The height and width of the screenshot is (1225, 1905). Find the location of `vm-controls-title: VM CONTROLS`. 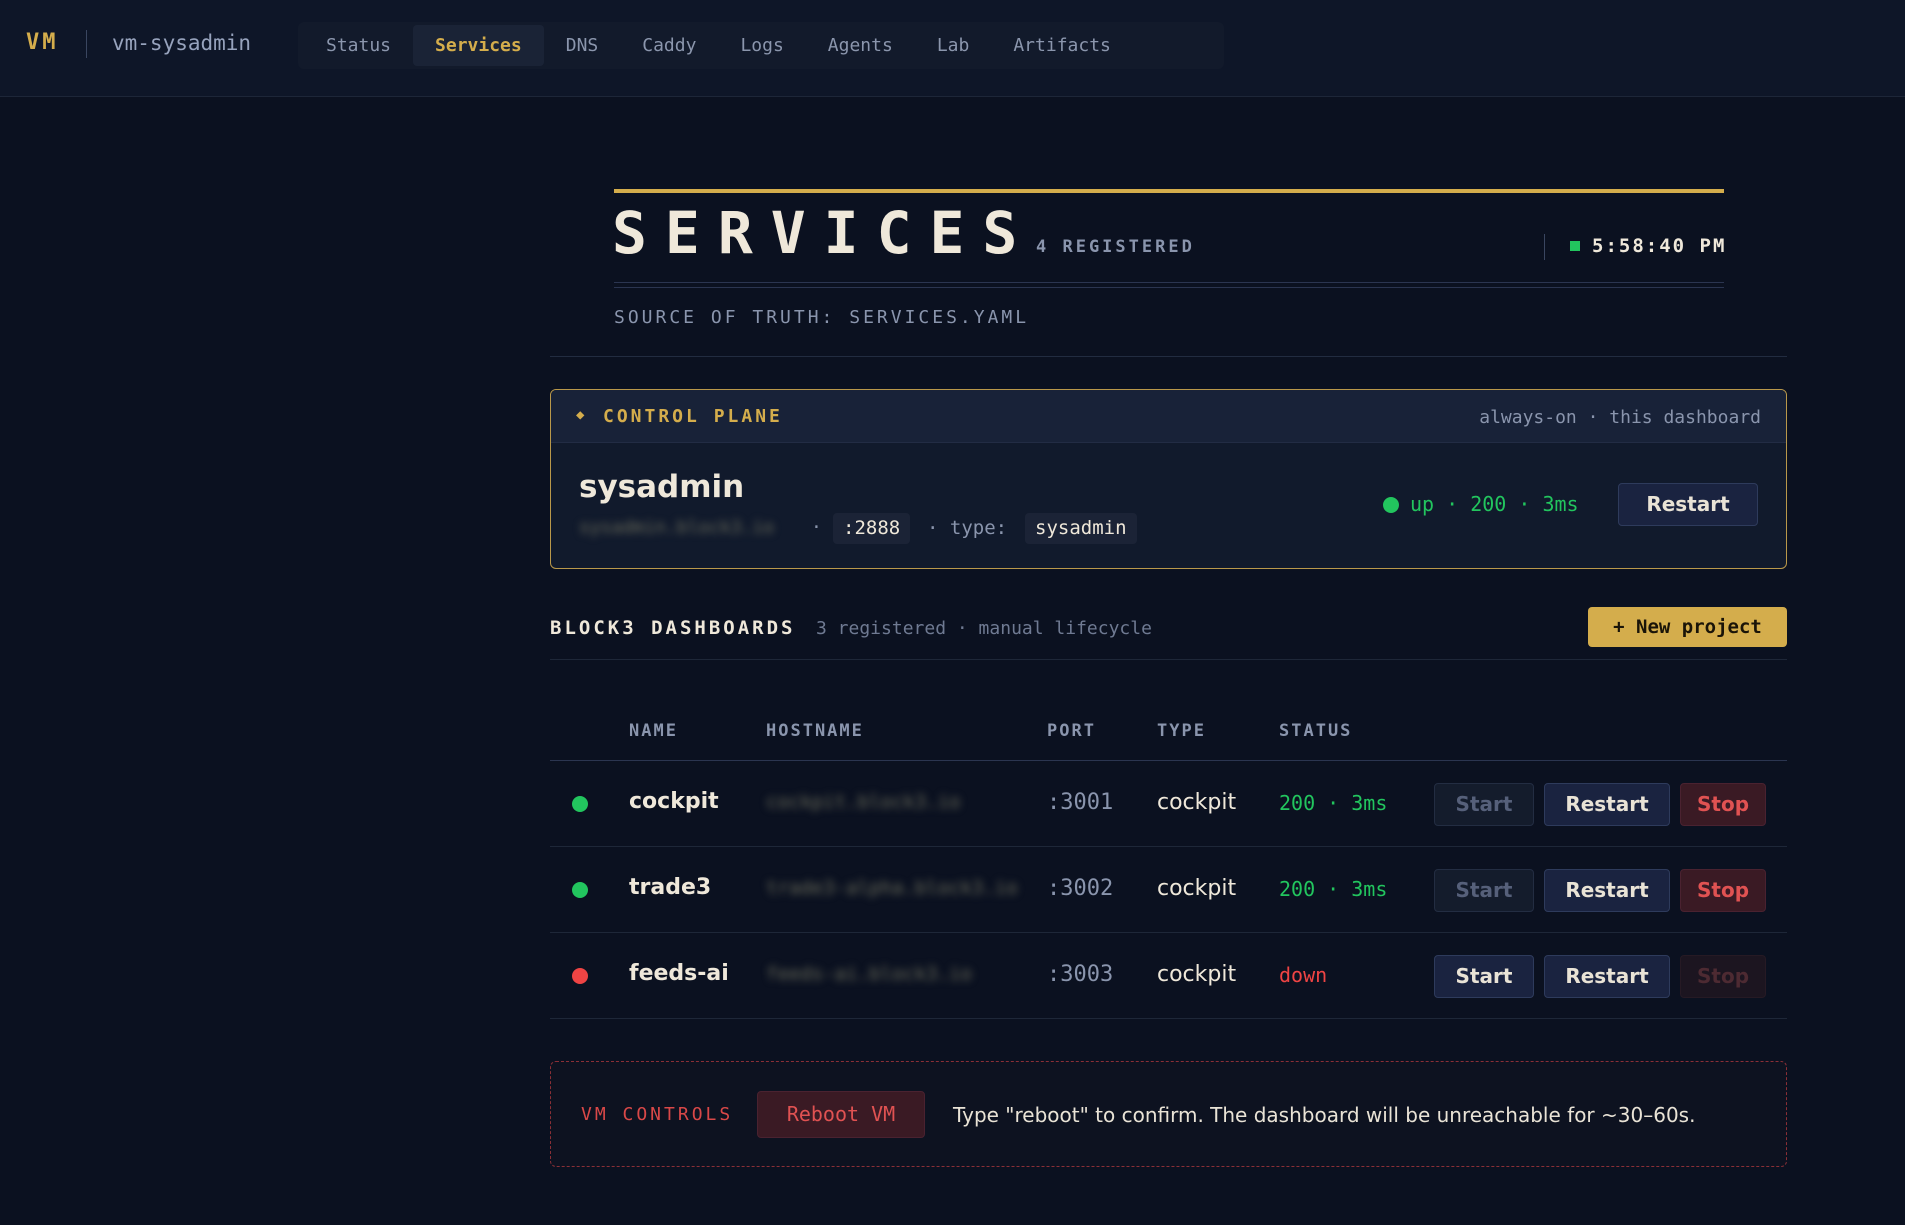

vm-controls-title: VM CONTROLS is located at coordinates (657, 1114).